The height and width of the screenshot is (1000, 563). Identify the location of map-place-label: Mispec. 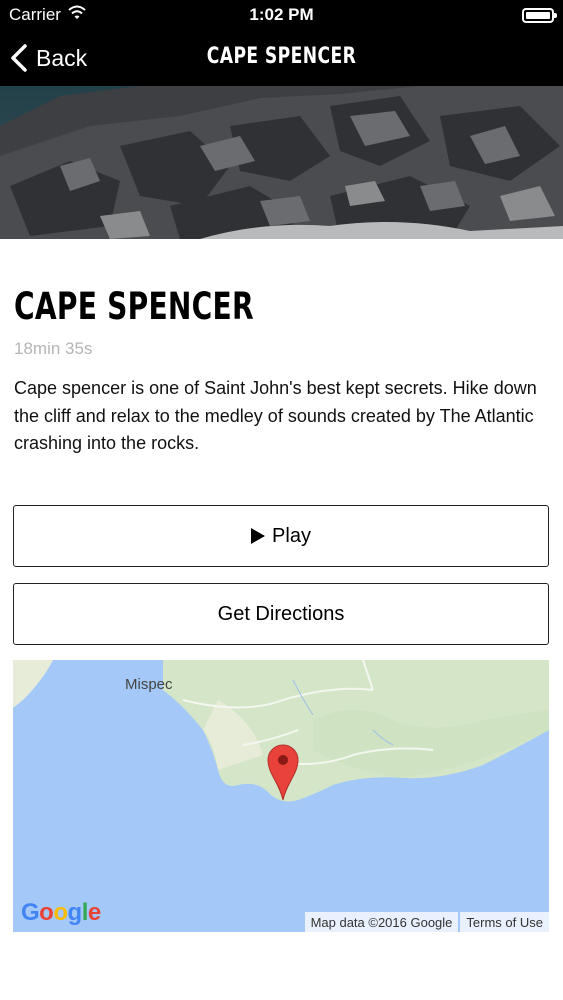
(149, 684).